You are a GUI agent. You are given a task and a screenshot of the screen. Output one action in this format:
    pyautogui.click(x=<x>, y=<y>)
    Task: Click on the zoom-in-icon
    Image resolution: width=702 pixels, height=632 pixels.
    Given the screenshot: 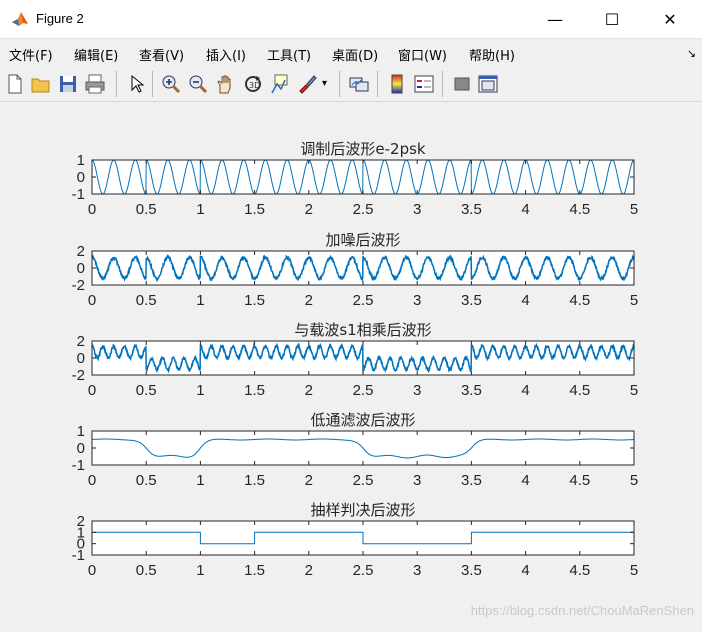 What is the action you would take?
    pyautogui.click(x=171, y=84)
    